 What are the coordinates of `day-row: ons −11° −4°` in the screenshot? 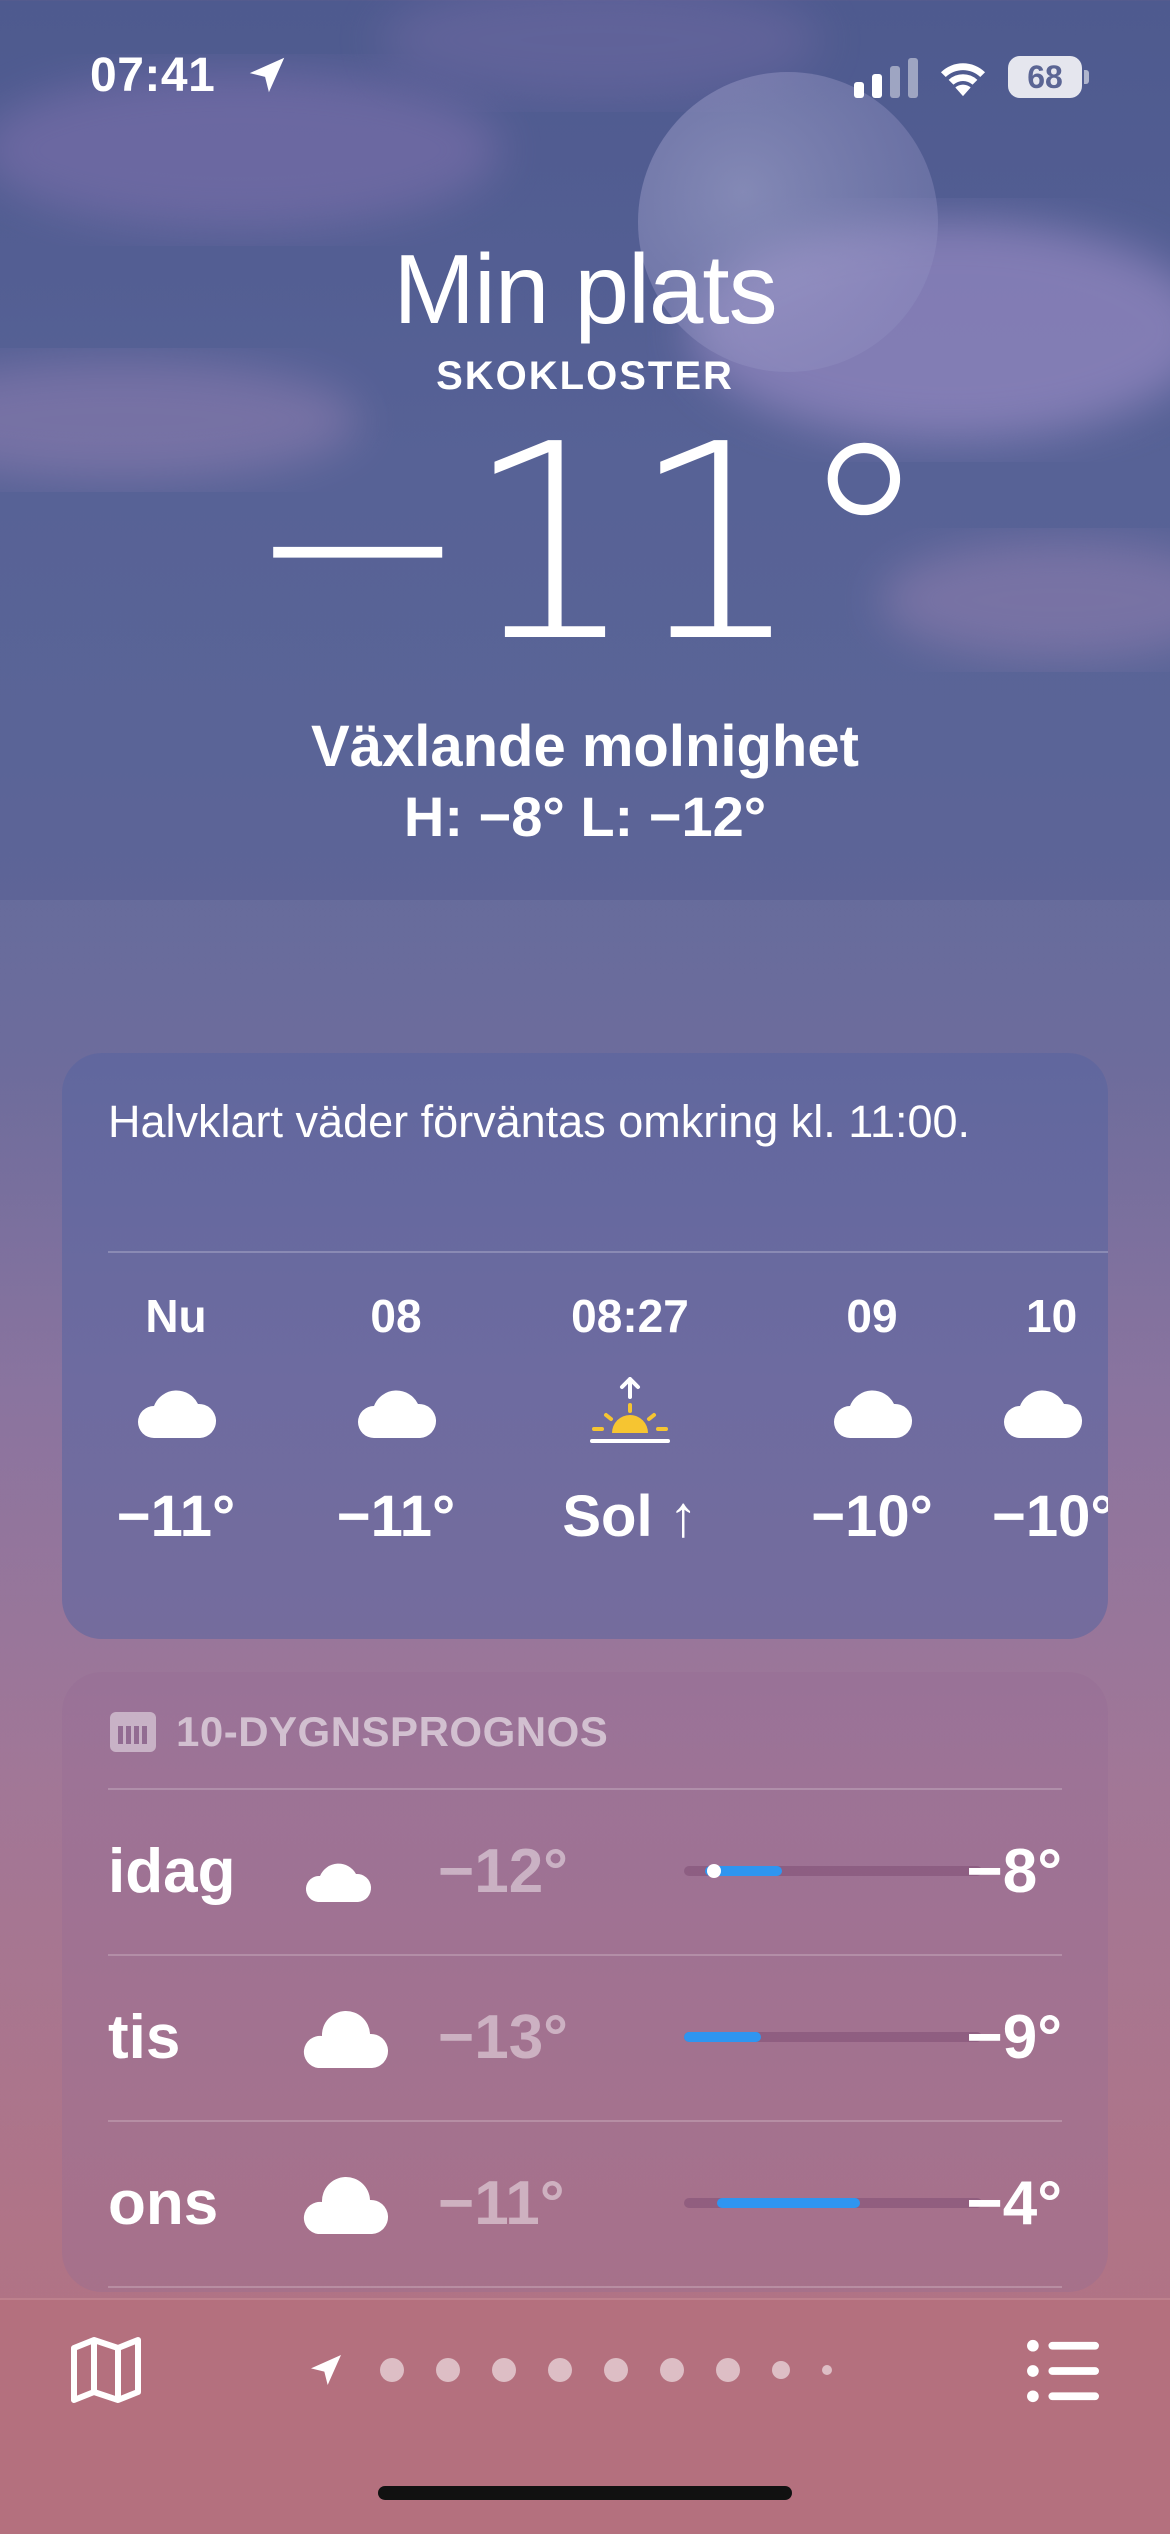 It's located at (585, 2204).